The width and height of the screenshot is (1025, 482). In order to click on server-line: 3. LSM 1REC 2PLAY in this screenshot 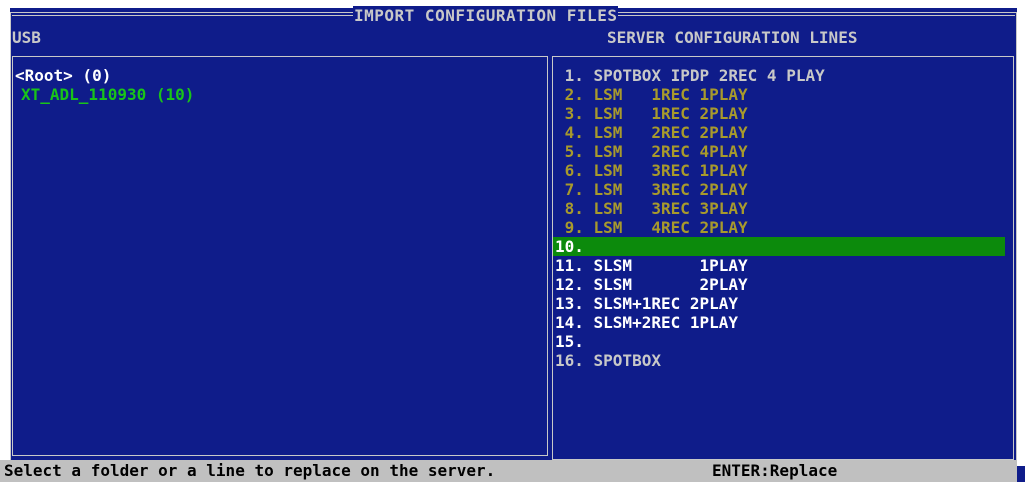, I will do `click(783, 113)`.